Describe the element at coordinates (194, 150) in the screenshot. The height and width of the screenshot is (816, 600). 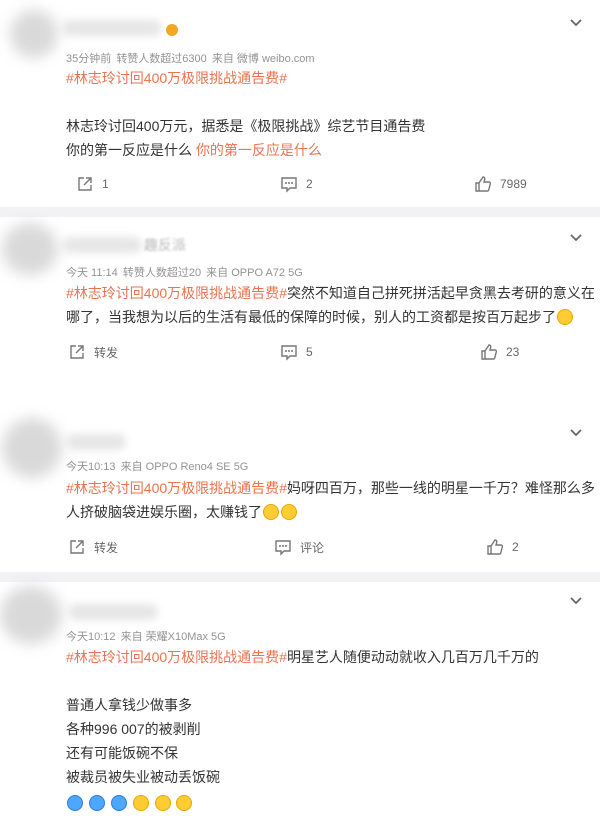
I see `post-text-line: 你的第一反应是什么 你的第一反应是什么` at that location.